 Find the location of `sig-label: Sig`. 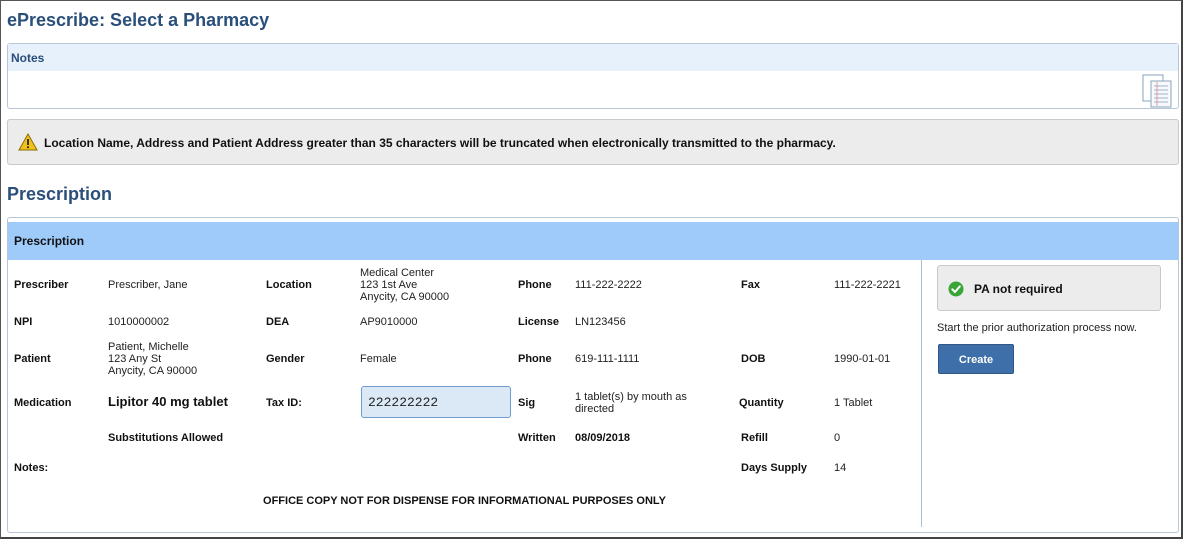

sig-label: Sig is located at coordinates (527, 403).